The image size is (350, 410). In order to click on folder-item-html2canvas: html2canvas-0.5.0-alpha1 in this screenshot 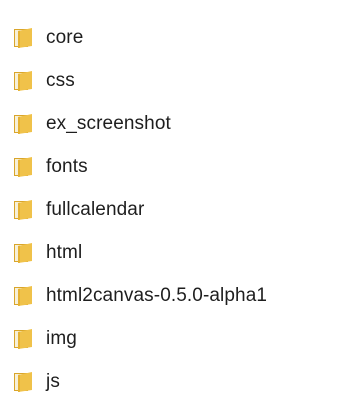, I will do `click(175, 295)`.